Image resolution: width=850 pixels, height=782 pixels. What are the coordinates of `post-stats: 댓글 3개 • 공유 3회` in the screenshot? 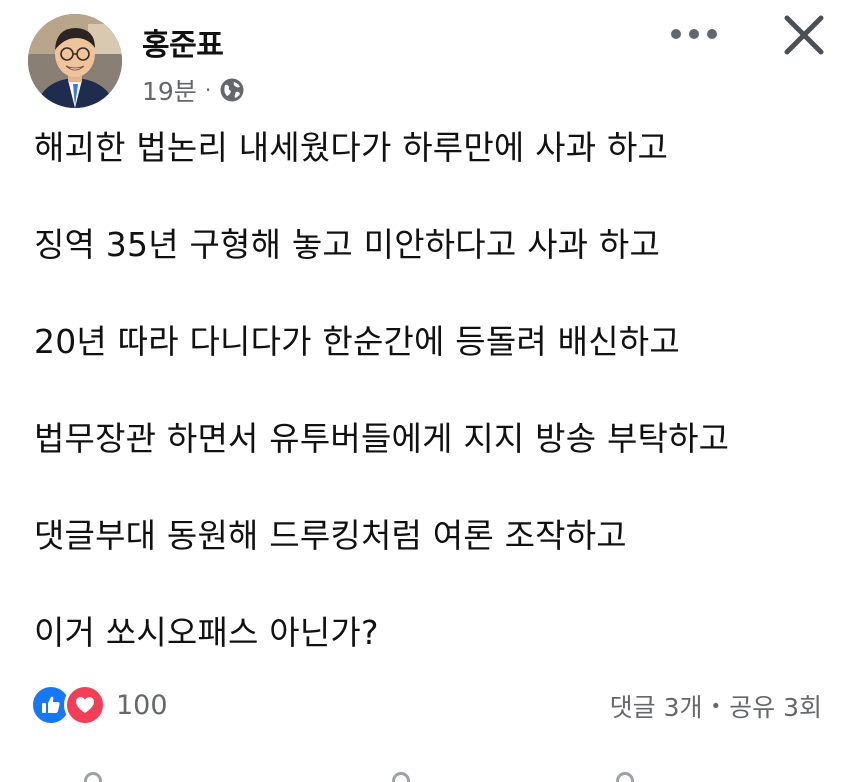 It's located at (716, 706).